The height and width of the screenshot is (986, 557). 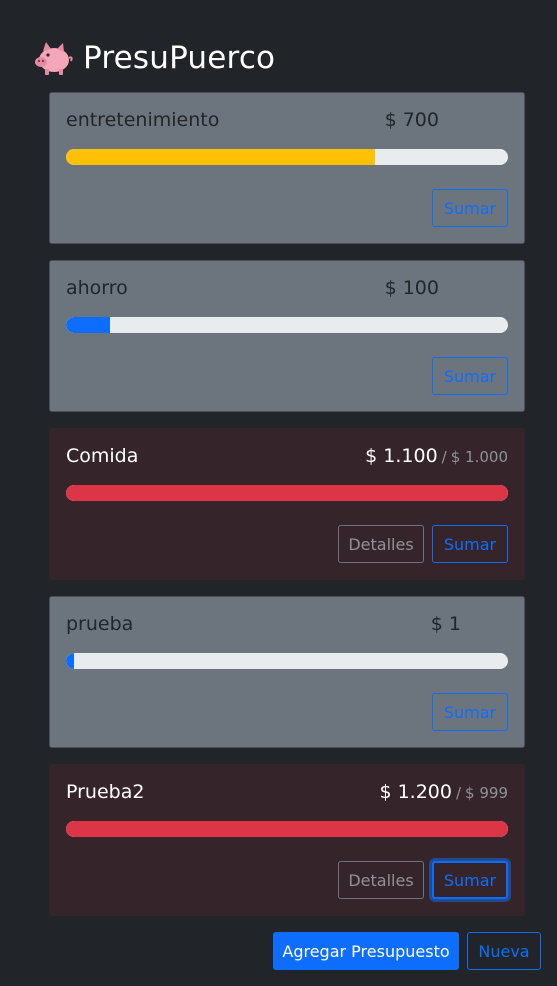 I want to click on budget-name: ahorro, so click(x=97, y=288).